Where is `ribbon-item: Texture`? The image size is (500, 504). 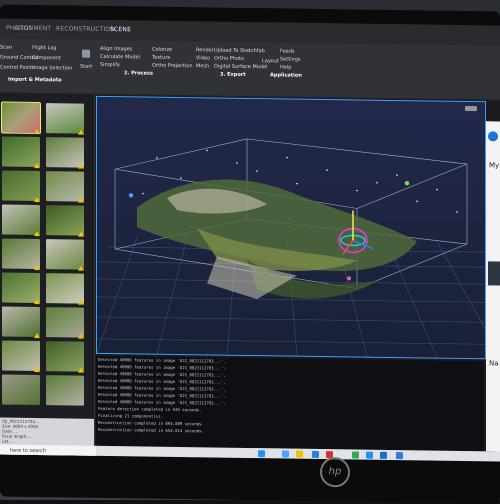 ribbon-item: Texture is located at coordinates (161, 58).